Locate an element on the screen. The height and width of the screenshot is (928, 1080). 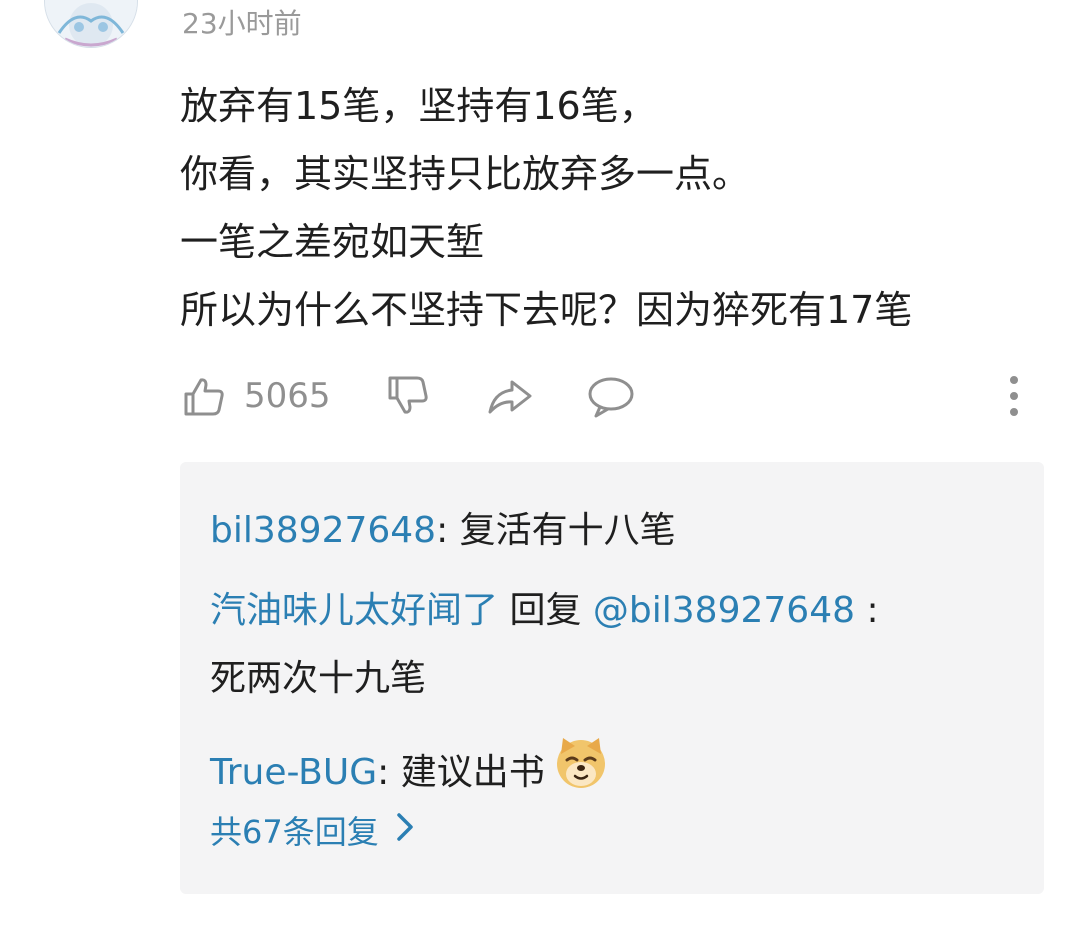
share-button is located at coordinates (510, 396).